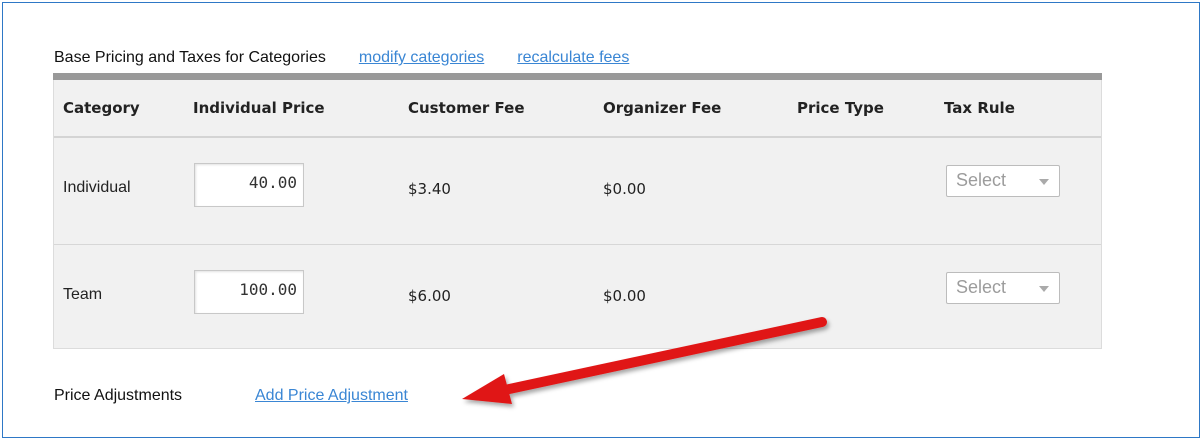 The height and width of the screenshot is (440, 1204). Describe the element at coordinates (429, 296) in the screenshot. I see `customer-fee-value: $6.00` at that location.